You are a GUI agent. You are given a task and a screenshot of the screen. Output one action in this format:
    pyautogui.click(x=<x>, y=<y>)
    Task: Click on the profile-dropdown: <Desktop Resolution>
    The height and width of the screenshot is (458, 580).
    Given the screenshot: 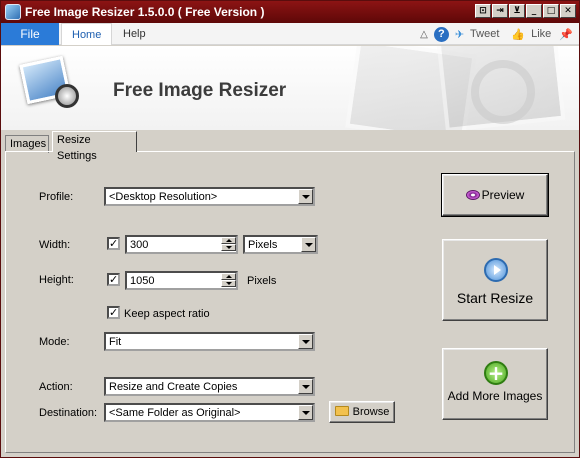 What is the action you would take?
    pyautogui.click(x=209, y=196)
    